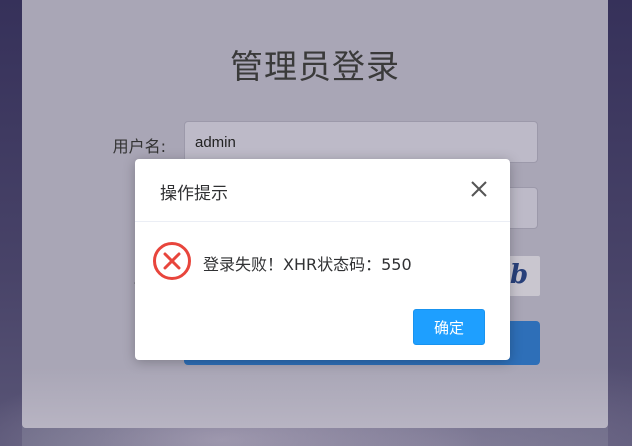 The height and width of the screenshot is (446, 632). What do you see at coordinates (479, 189) in the screenshot?
I see `close-icon` at bounding box center [479, 189].